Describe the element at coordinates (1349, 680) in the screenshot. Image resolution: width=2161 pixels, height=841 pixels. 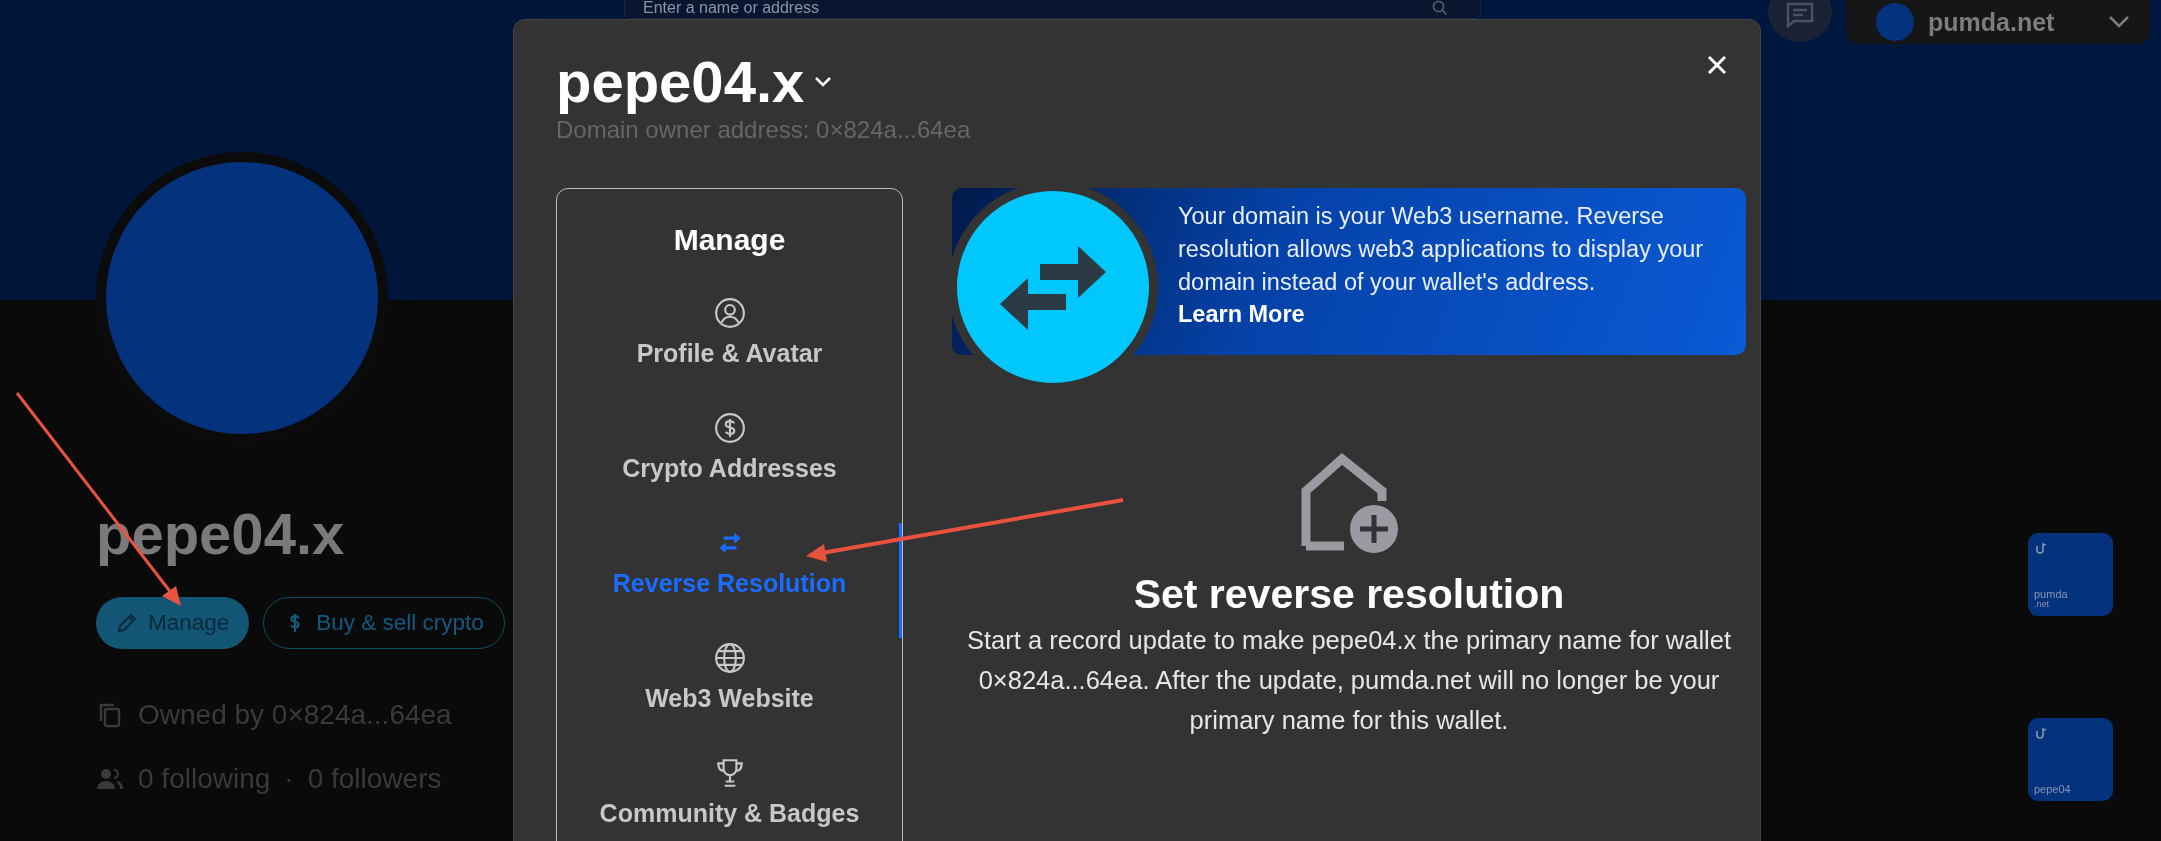
I see `empty-state-text: Start a record update to make pepe04.x the primary name for wallet 0×824a...64ea. After the update, pumda.net will no longer be your primary name for this wallet.` at that location.